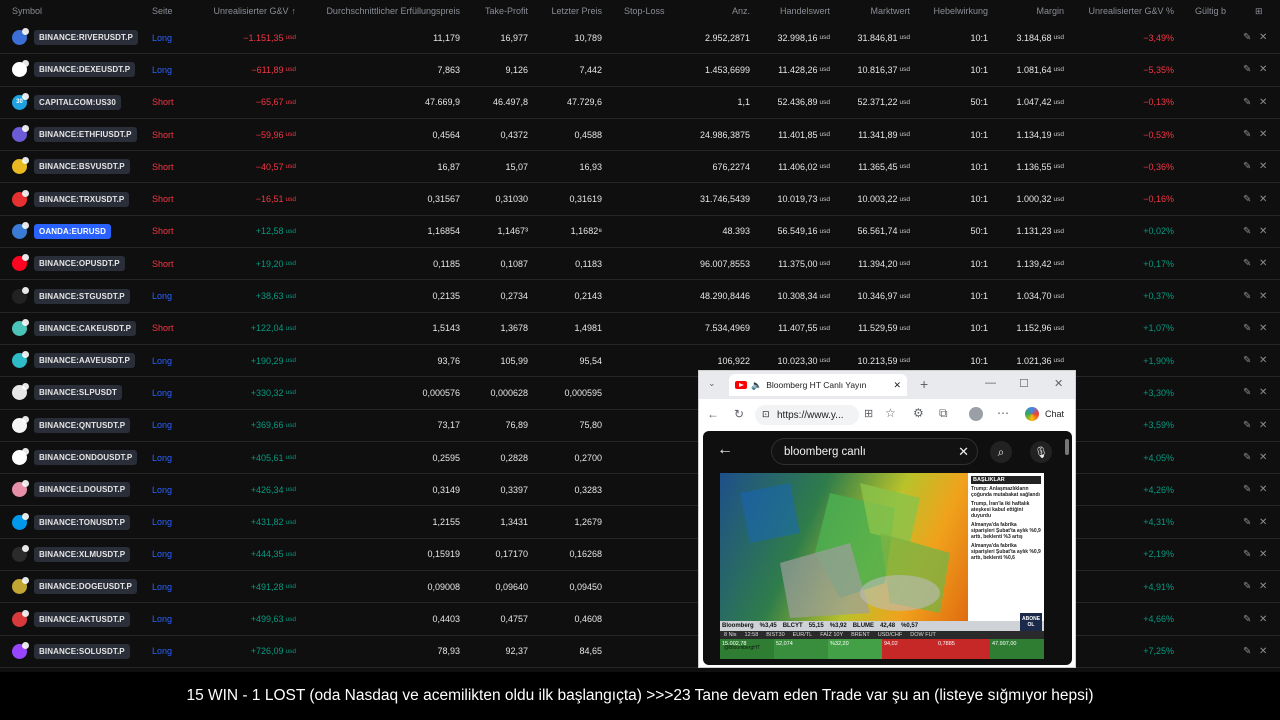 Image resolution: width=1280 pixels, height=720 pixels. I want to click on search-icon: ⌕, so click(1001, 452).